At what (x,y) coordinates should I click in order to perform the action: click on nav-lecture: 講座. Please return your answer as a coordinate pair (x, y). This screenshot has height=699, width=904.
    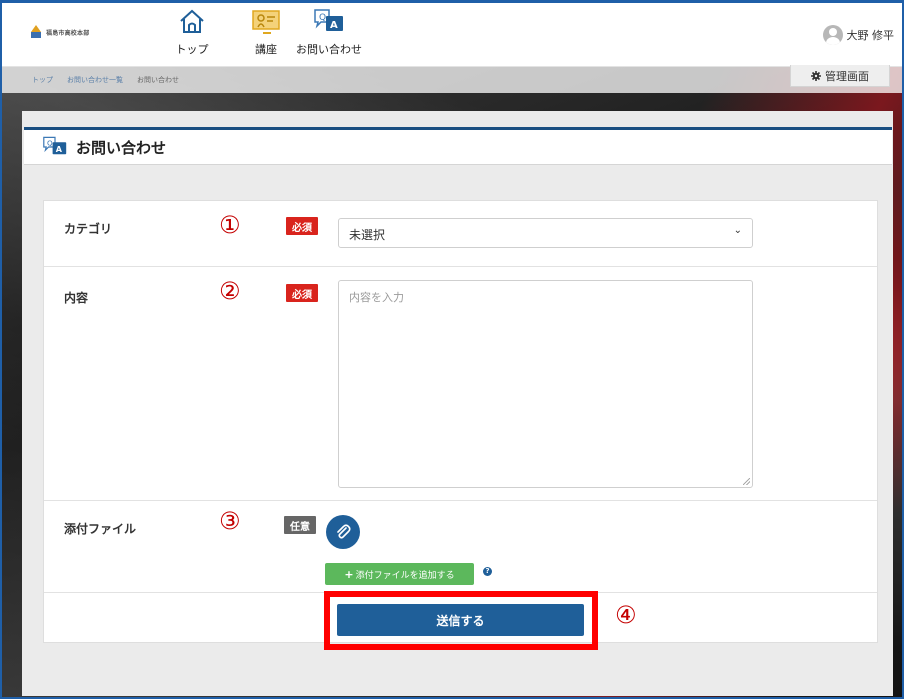
    Looking at the image, I should click on (266, 32).